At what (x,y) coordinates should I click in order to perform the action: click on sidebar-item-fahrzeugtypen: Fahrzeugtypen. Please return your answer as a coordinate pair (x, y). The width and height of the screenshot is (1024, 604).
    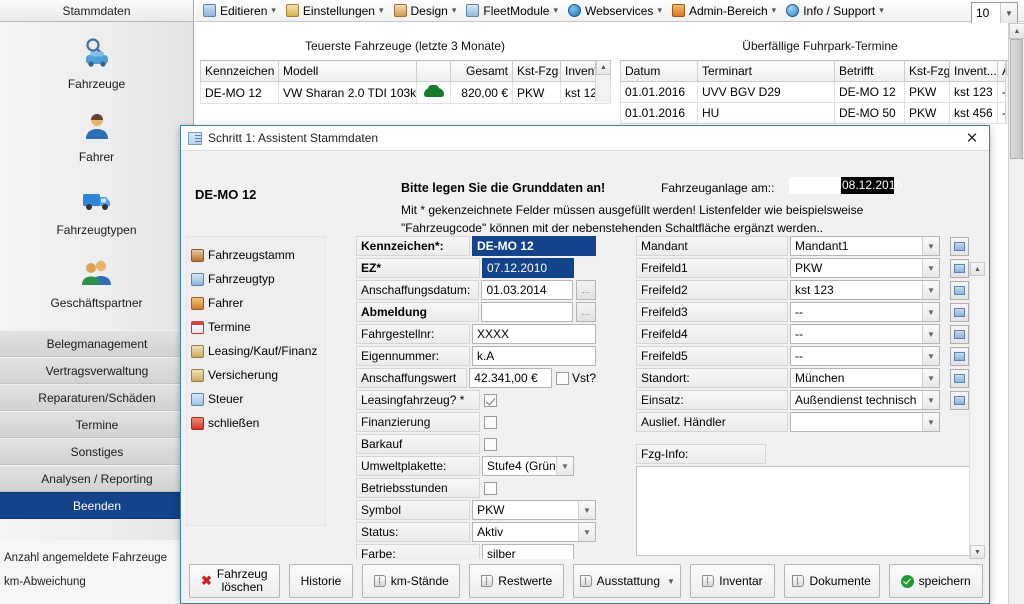
    Looking at the image, I should click on (96, 209).